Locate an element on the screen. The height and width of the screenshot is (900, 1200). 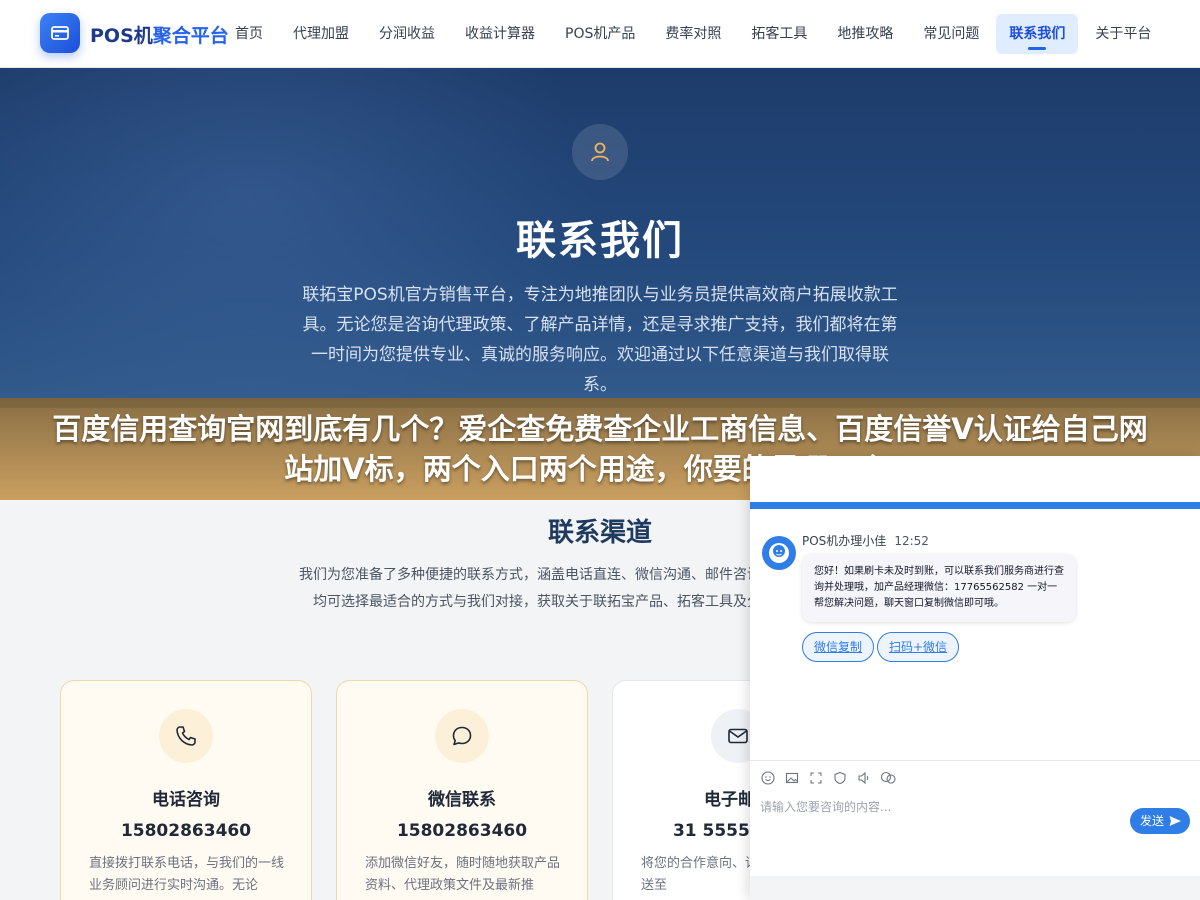
minimize-icon is located at coordinates (1156, 472).